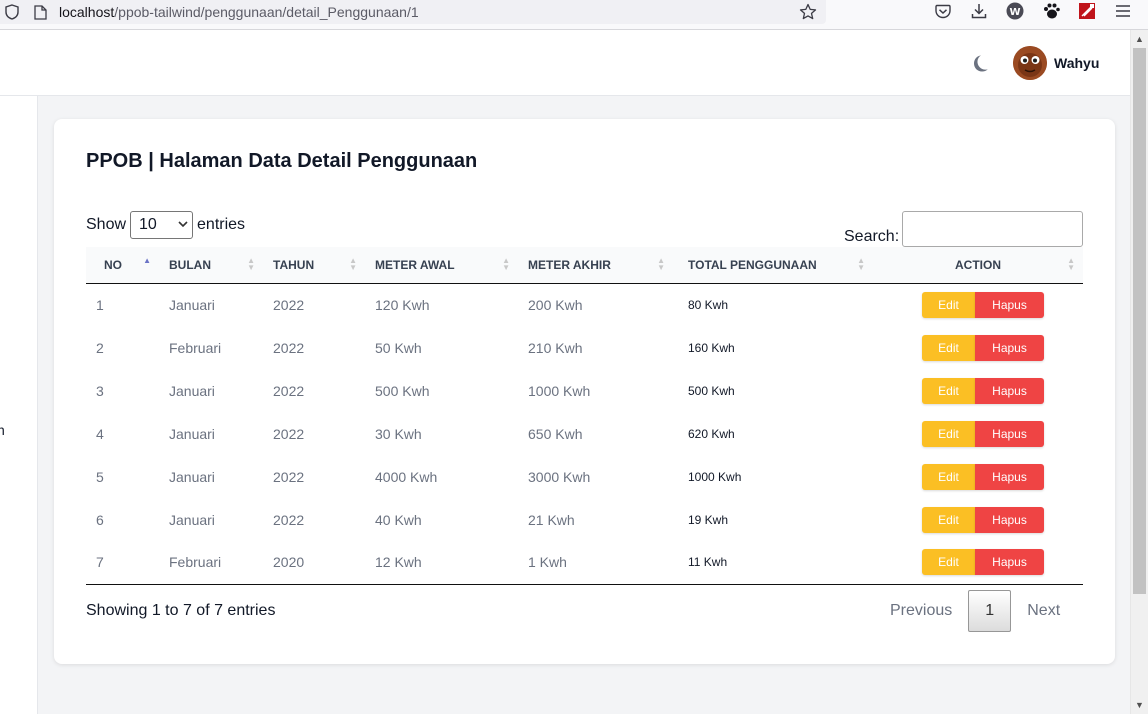 The image size is (1148, 714). What do you see at coordinates (162, 225) in the screenshot?
I see `entries-select: 10` at bounding box center [162, 225].